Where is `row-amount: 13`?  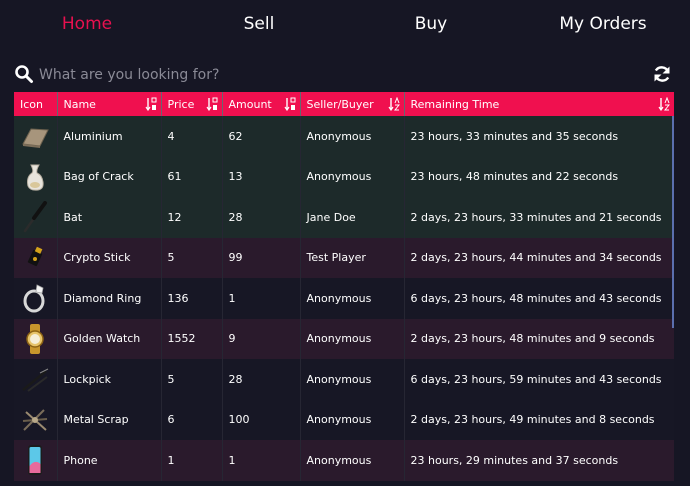
row-amount: 13 is located at coordinates (261, 176).